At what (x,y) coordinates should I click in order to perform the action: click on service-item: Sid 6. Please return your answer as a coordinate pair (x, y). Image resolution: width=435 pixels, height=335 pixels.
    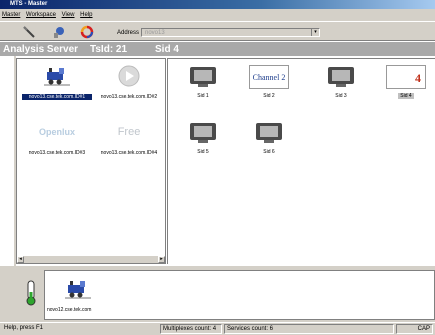
    Looking at the image, I should click on (269, 141).